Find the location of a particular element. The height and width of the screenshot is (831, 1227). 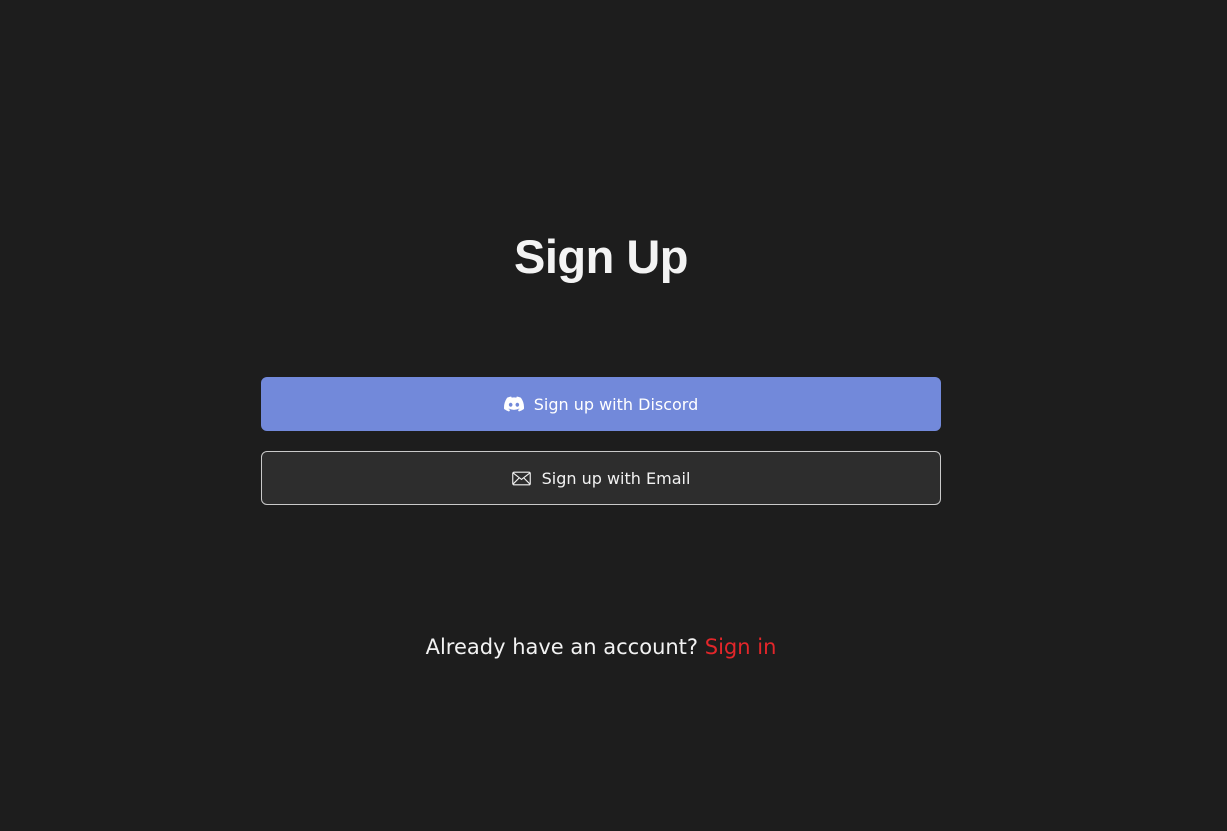

email-signup-button: Sign up with Email is located at coordinates (601, 478).